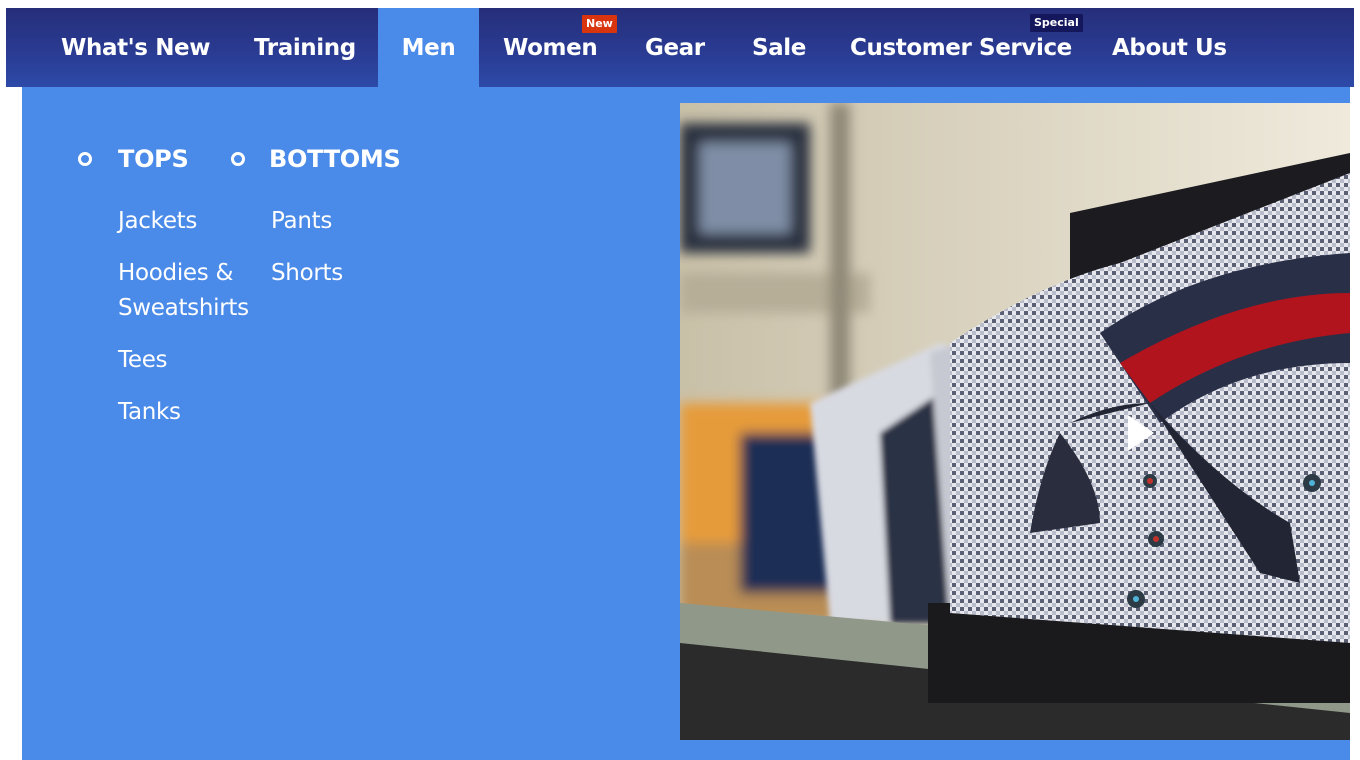 Image resolution: width=1360 pixels, height=760 pixels. Describe the element at coordinates (157, 221) in the screenshot. I see `link-jackets: Jackets` at that location.